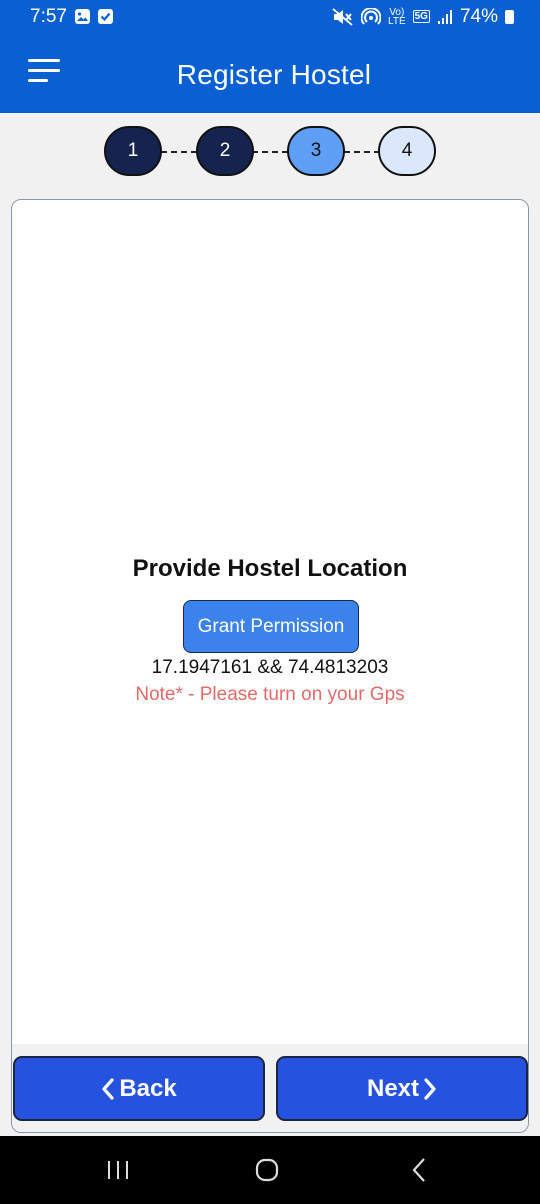  I want to click on mute-icon, so click(342, 16).